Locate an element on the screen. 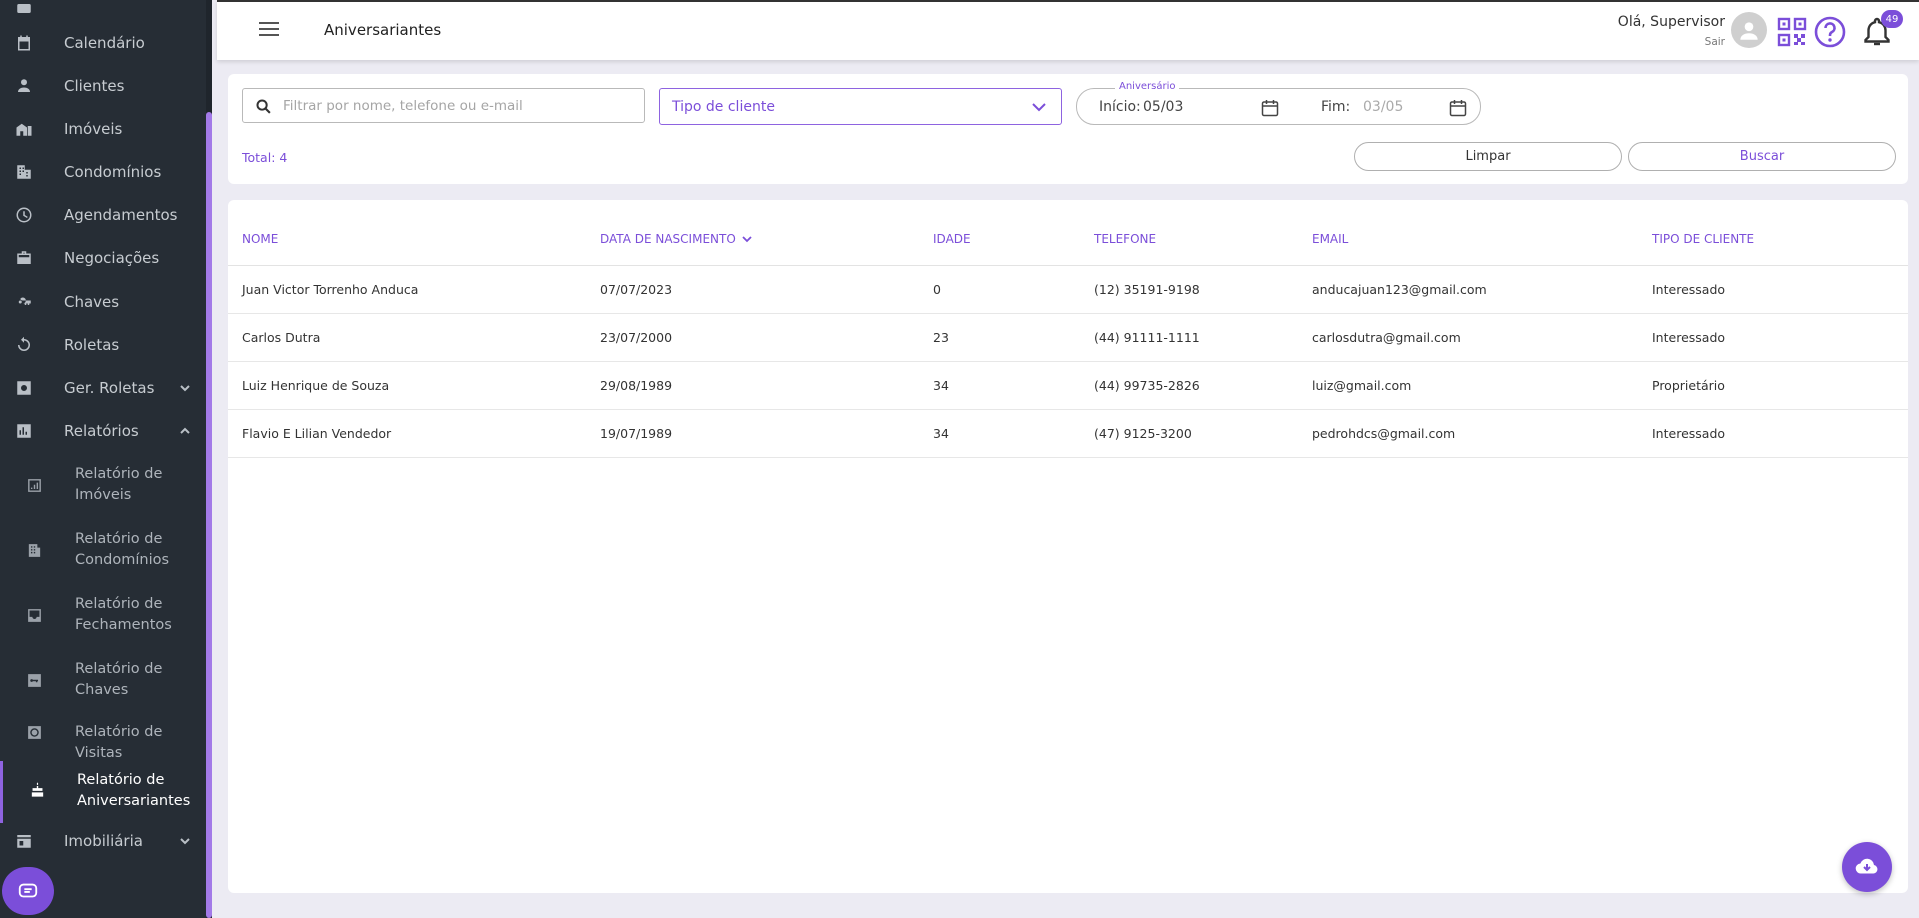 The height and width of the screenshot is (918, 1919). column-header-tipo-cliente: TIPO DE CLIENTE is located at coordinates (1703, 239).